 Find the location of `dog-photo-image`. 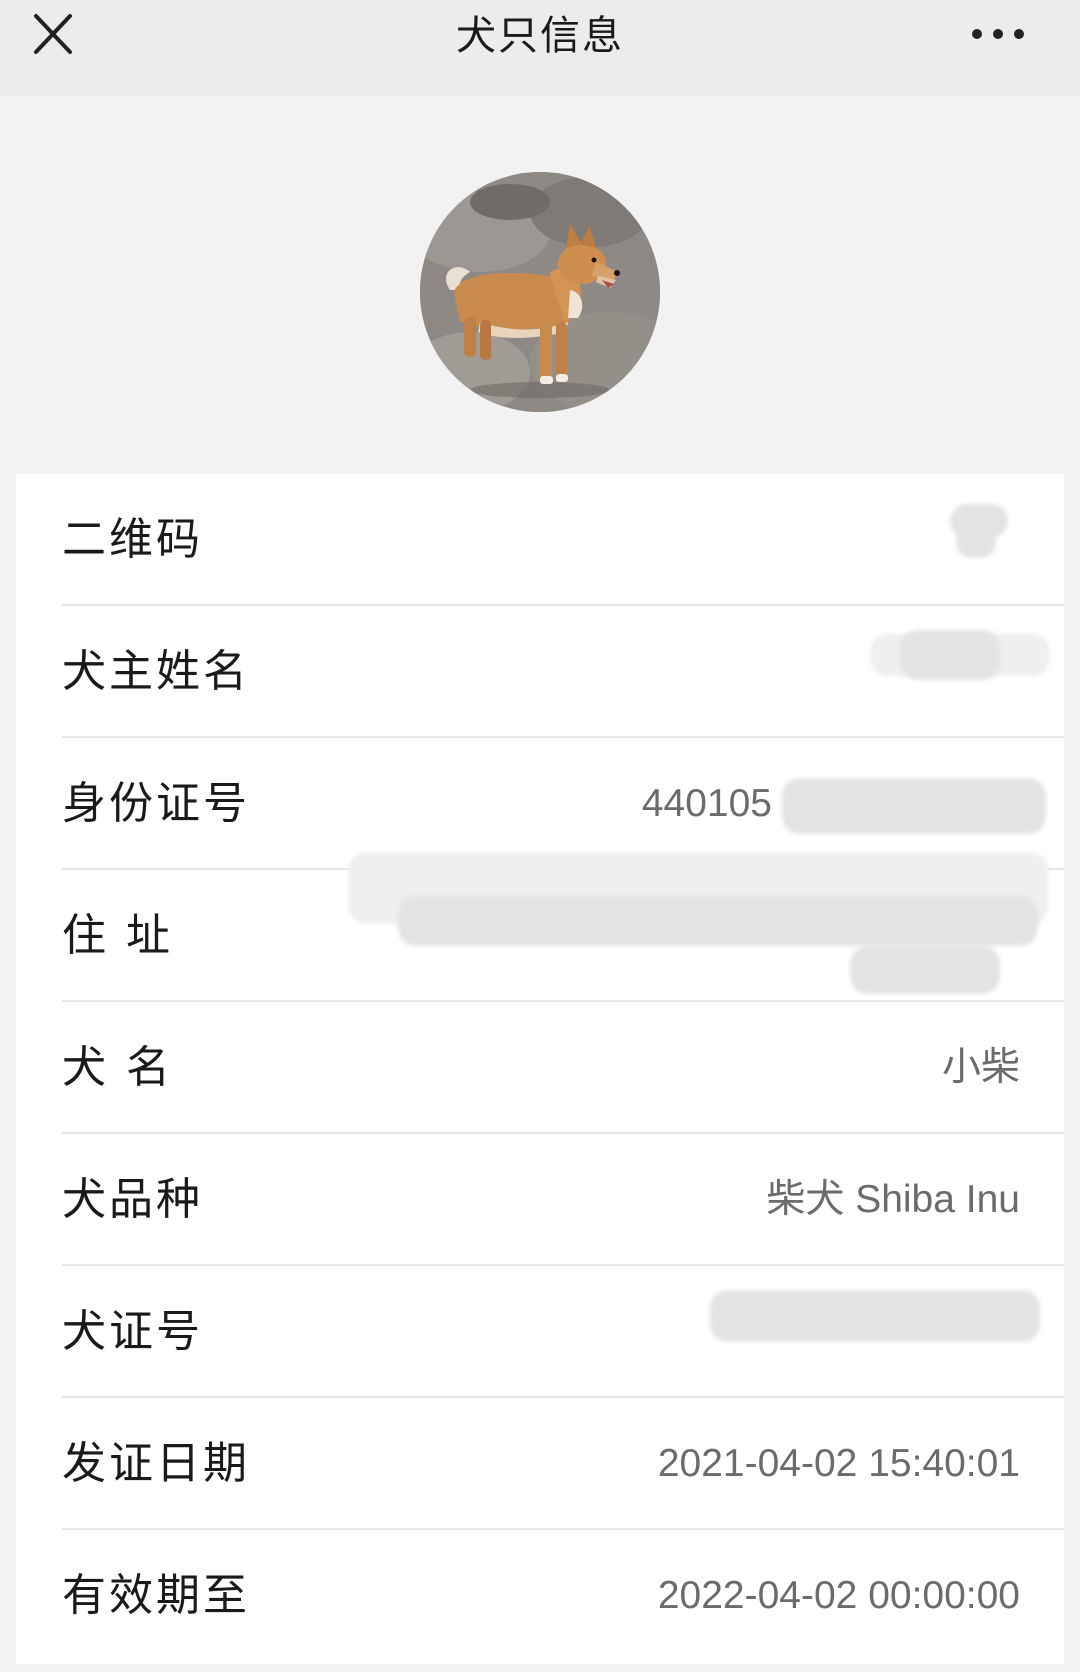

dog-photo-image is located at coordinates (540, 292).